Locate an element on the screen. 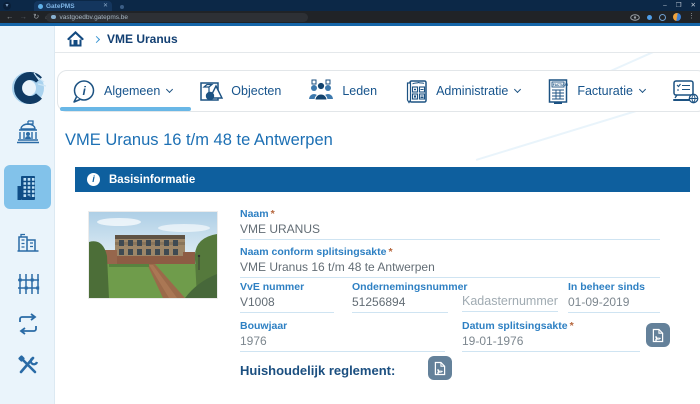  home-icon is located at coordinates (75, 39).